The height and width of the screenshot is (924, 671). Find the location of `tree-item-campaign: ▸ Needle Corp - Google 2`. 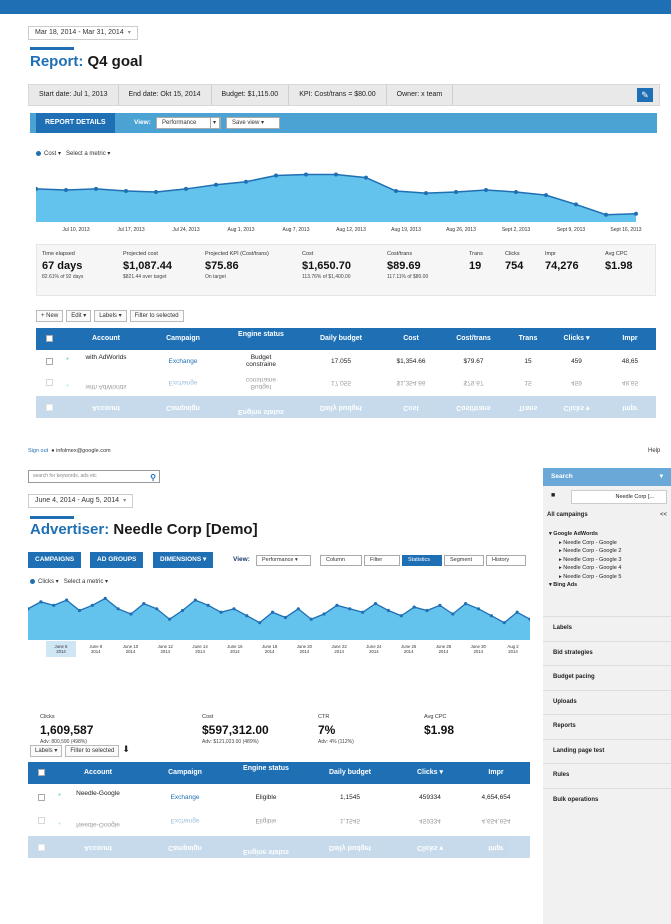

tree-item-campaign: ▸ Needle Corp - Google 2 is located at coordinates (585, 551).